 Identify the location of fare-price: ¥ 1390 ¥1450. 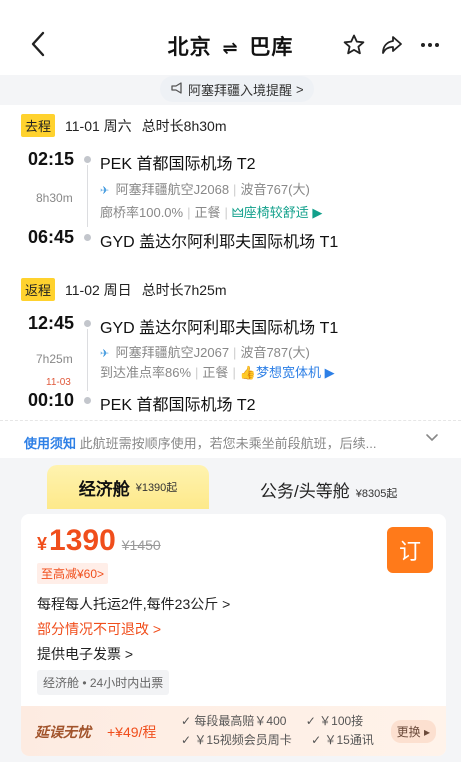
(99, 541).